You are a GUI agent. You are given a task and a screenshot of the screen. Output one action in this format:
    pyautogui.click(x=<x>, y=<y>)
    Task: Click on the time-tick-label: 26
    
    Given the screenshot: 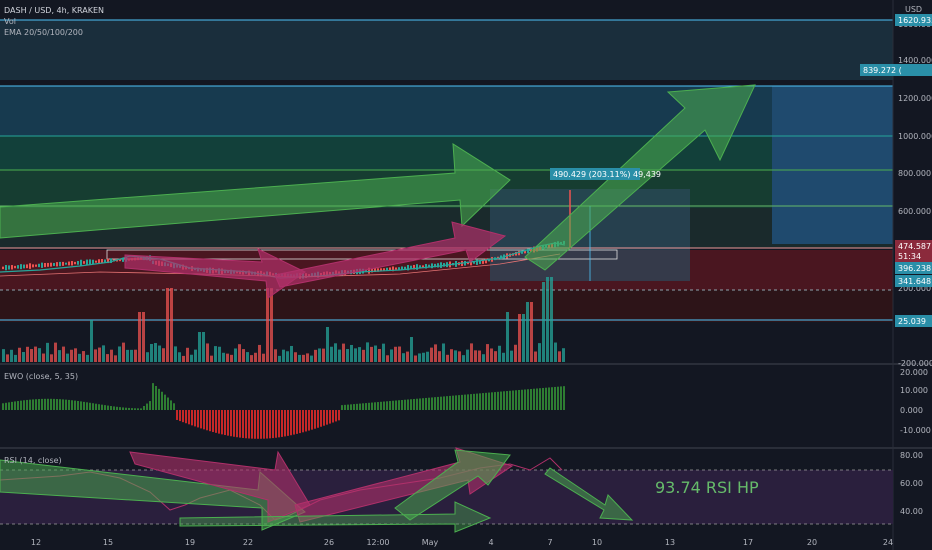 What is the action you would take?
    pyautogui.click(x=329, y=542)
    